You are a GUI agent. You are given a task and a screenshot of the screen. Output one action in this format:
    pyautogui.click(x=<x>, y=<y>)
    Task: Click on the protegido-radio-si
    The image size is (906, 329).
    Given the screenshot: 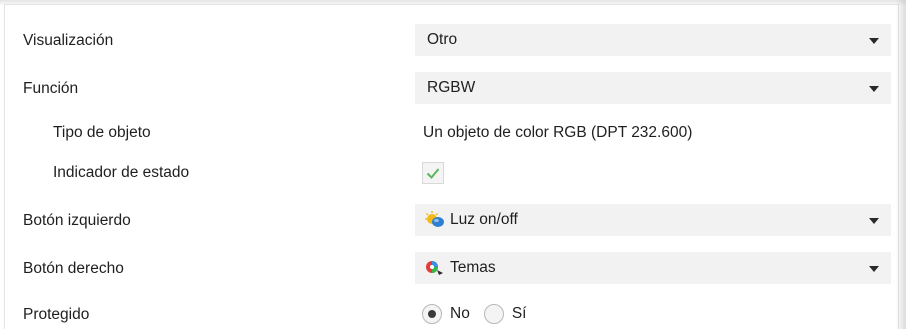 What is the action you would take?
    pyautogui.click(x=493, y=314)
    